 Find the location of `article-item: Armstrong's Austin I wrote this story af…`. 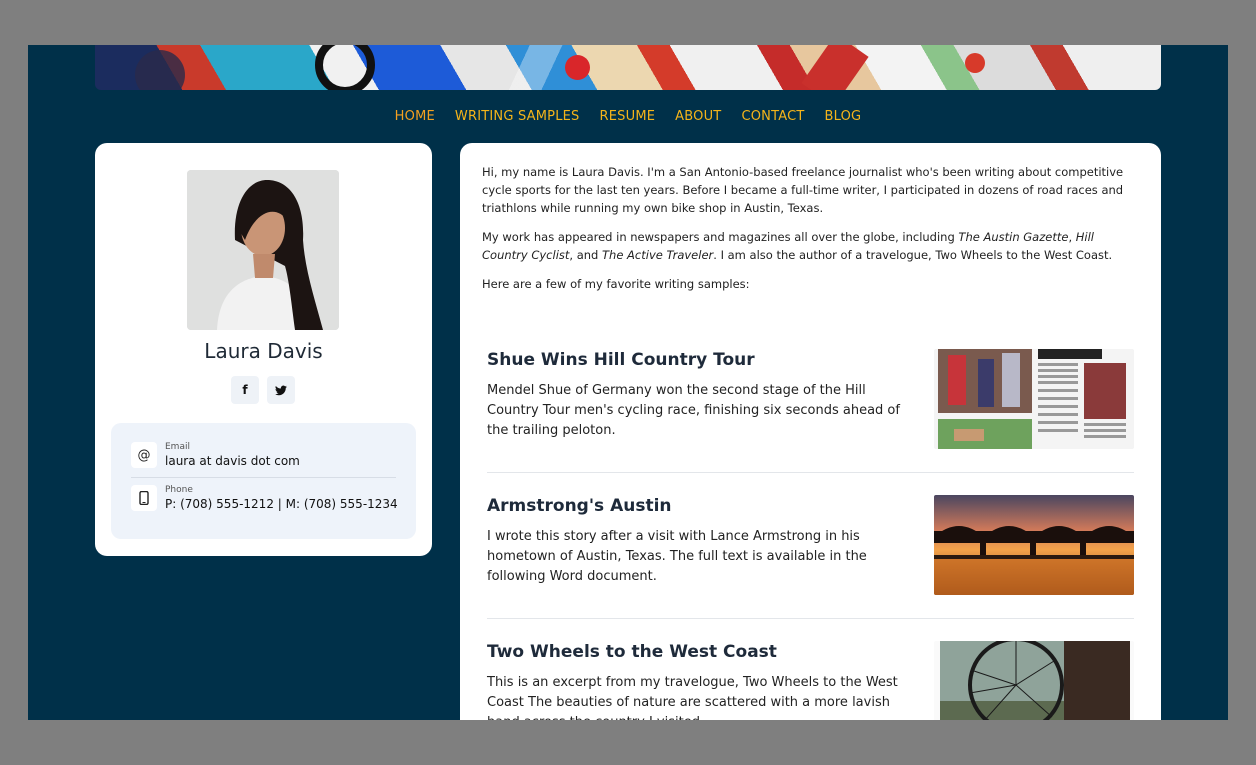

article-item: Armstrong's Austin I wrote this story af… is located at coordinates (810, 550).